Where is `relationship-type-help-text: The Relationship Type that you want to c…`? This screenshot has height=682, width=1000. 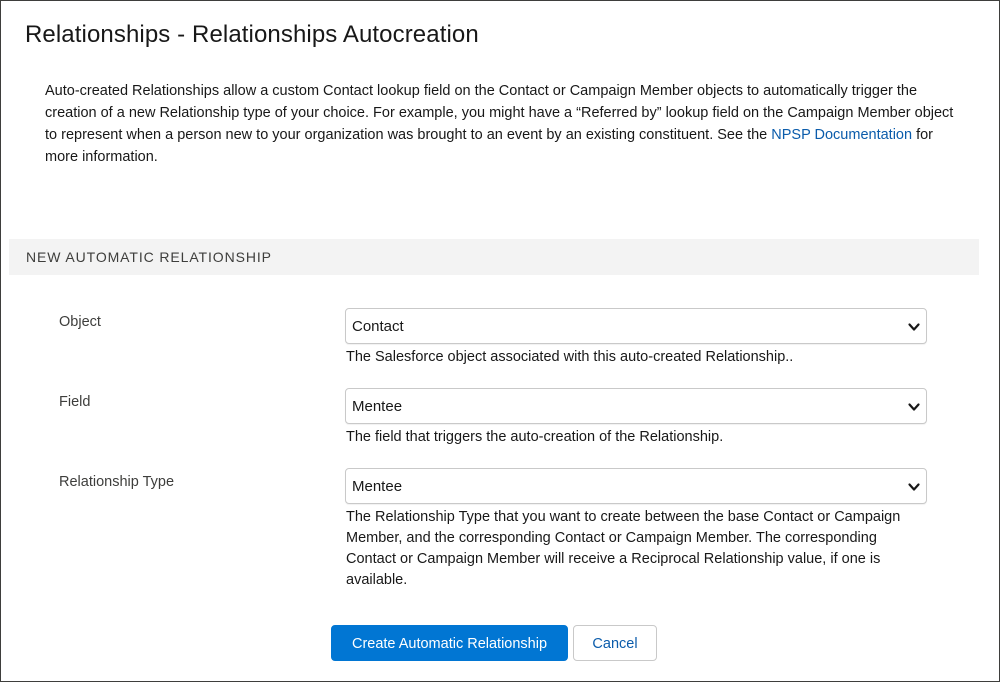
relationship-type-help-text: The Relationship Type that you want to c… is located at coordinates (623, 548).